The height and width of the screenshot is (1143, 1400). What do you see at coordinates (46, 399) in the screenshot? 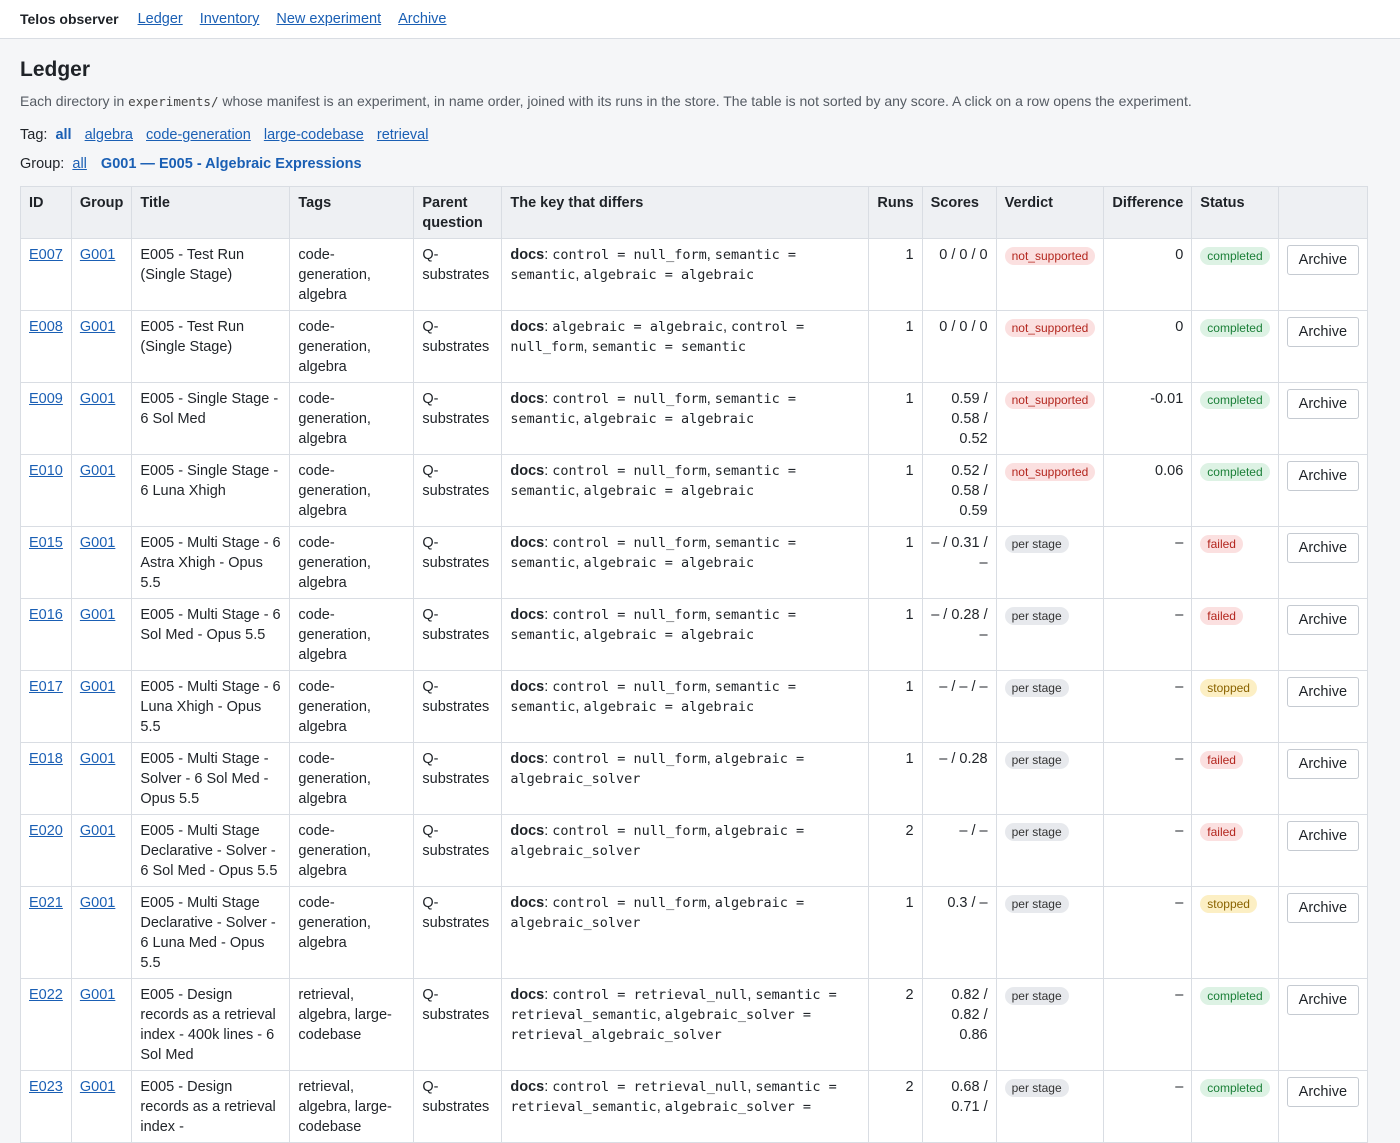
I see `experiment-id-link: E009` at bounding box center [46, 399].